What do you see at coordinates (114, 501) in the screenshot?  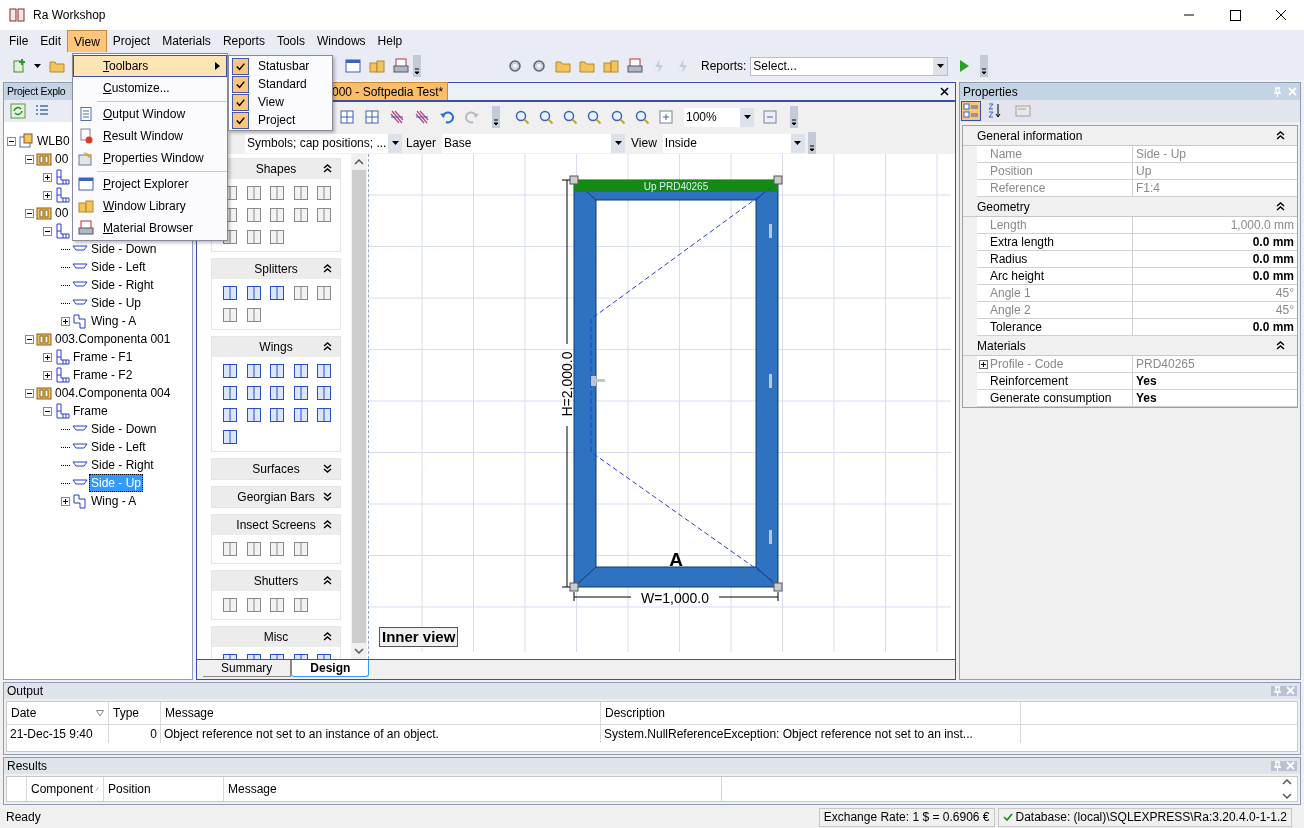 I see `tree-item: Wing - A` at bounding box center [114, 501].